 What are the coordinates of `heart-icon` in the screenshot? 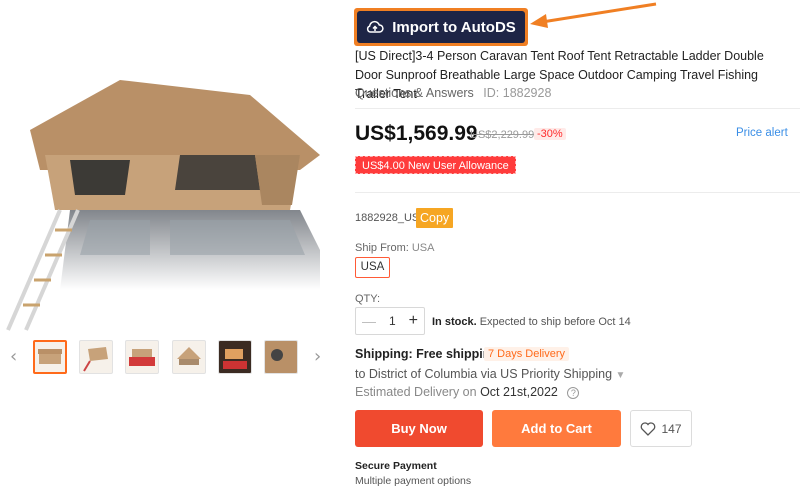 It's located at (648, 428).